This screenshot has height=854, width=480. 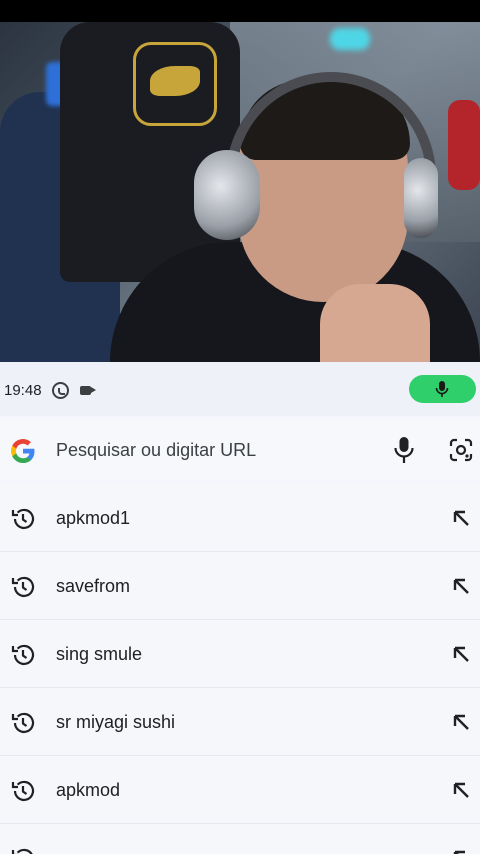 What do you see at coordinates (93, 518) in the screenshot?
I see `suggestion-label: apkmod1` at bounding box center [93, 518].